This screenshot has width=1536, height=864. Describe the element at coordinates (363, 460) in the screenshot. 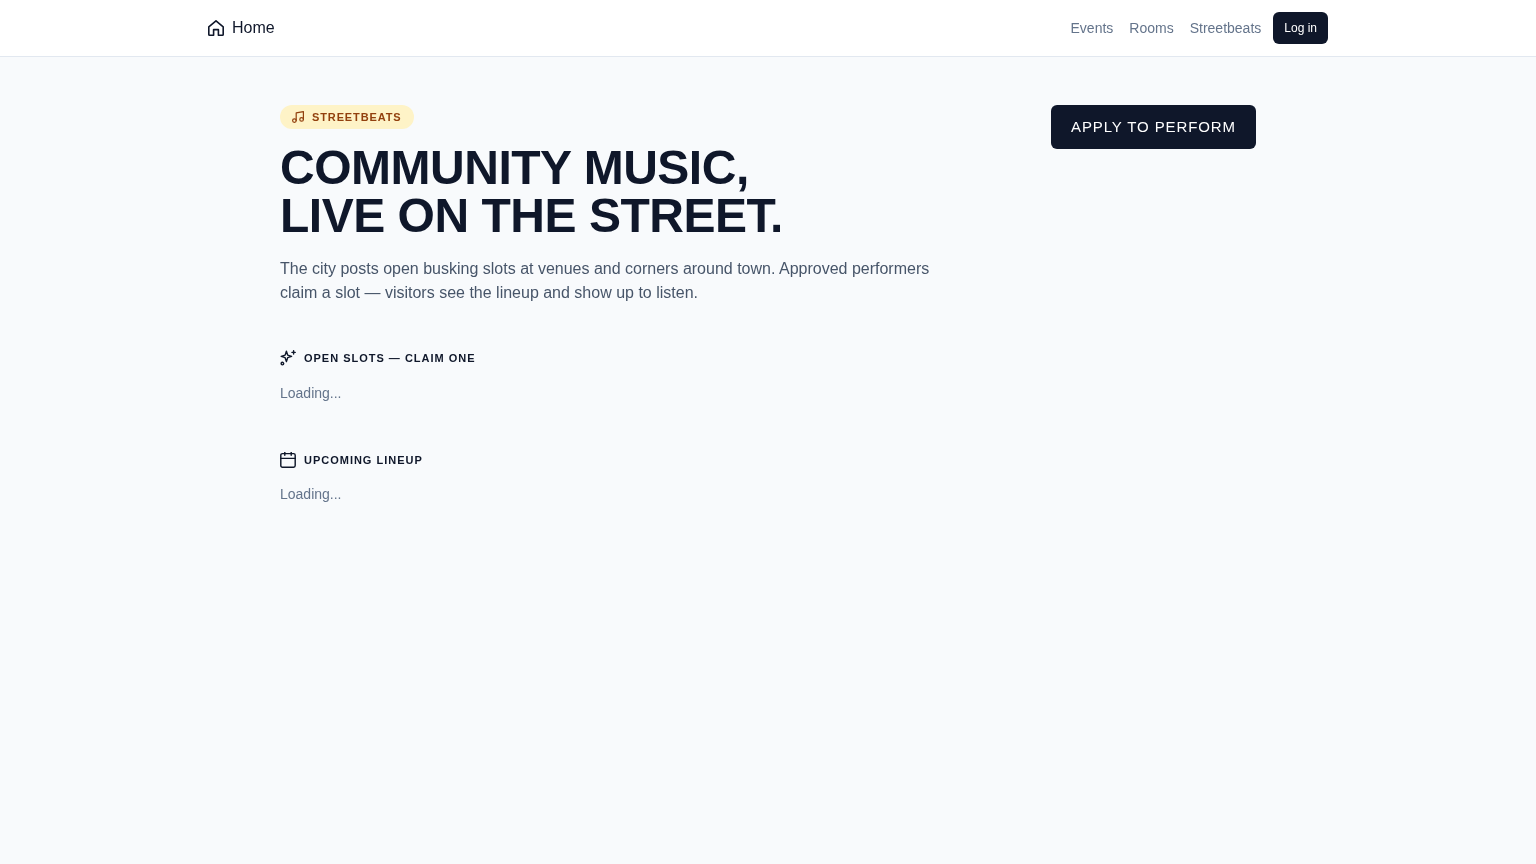

I see `section-heading: UPCOMING LINEUP` at that location.